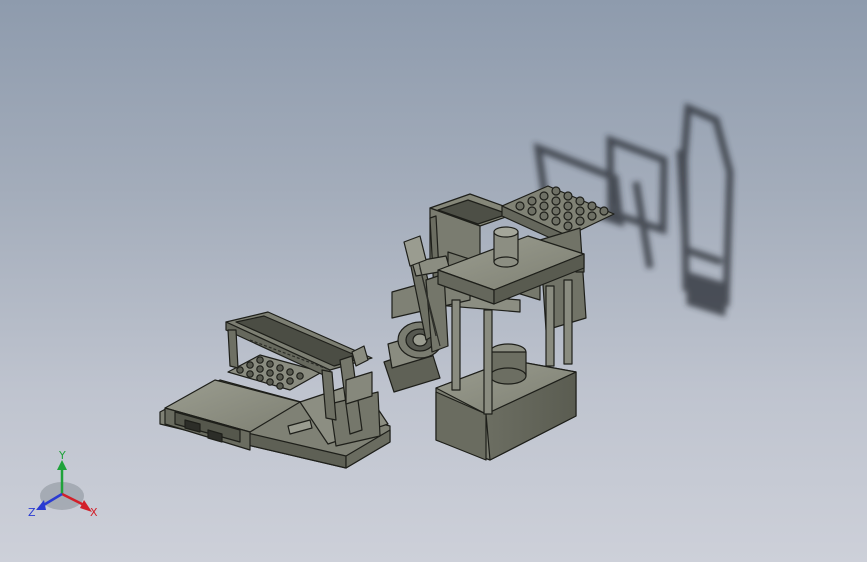 The height and width of the screenshot is (562, 867). What do you see at coordinates (94, 512) in the screenshot?
I see `x-axis-label: X` at bounding box center [94, 512].